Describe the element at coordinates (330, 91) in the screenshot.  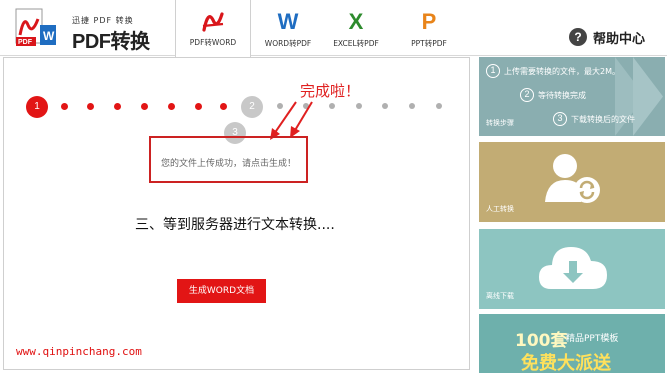
I see `annotation-text: 完成啦！` at that location.